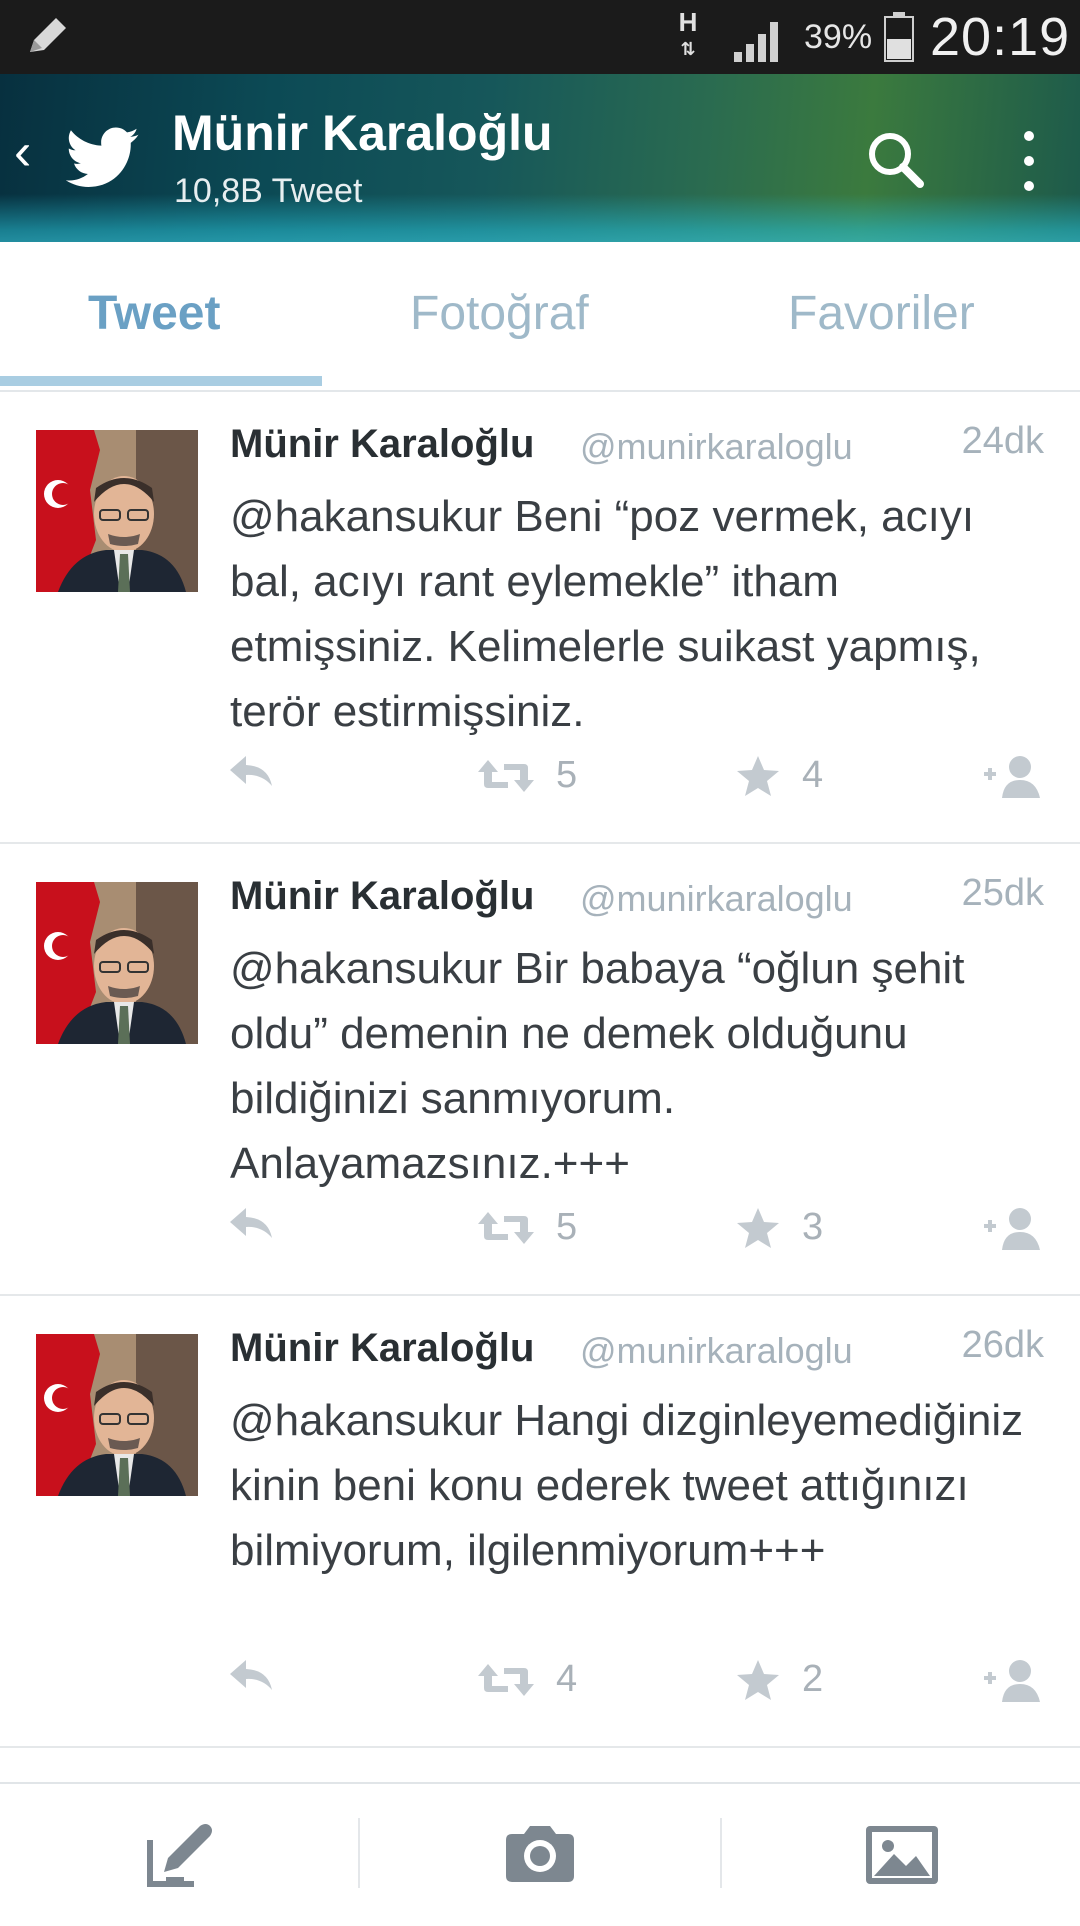  What do you see at coordinates (813, 1679) in the screenshot?
I see `favorite-count: 2` at bounding box center [813, 1679].